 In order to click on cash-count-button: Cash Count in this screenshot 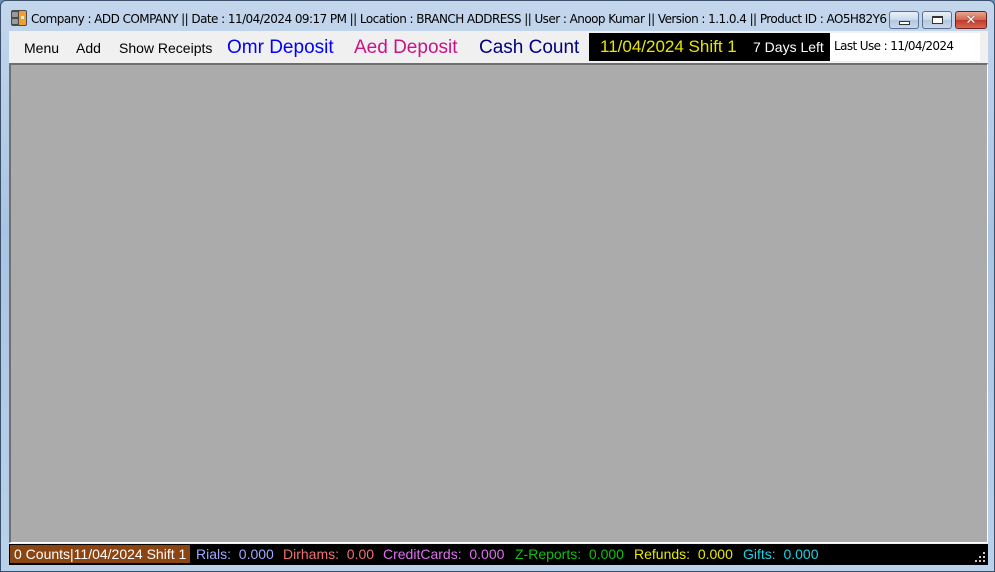, I will do `click(529, 48)`.